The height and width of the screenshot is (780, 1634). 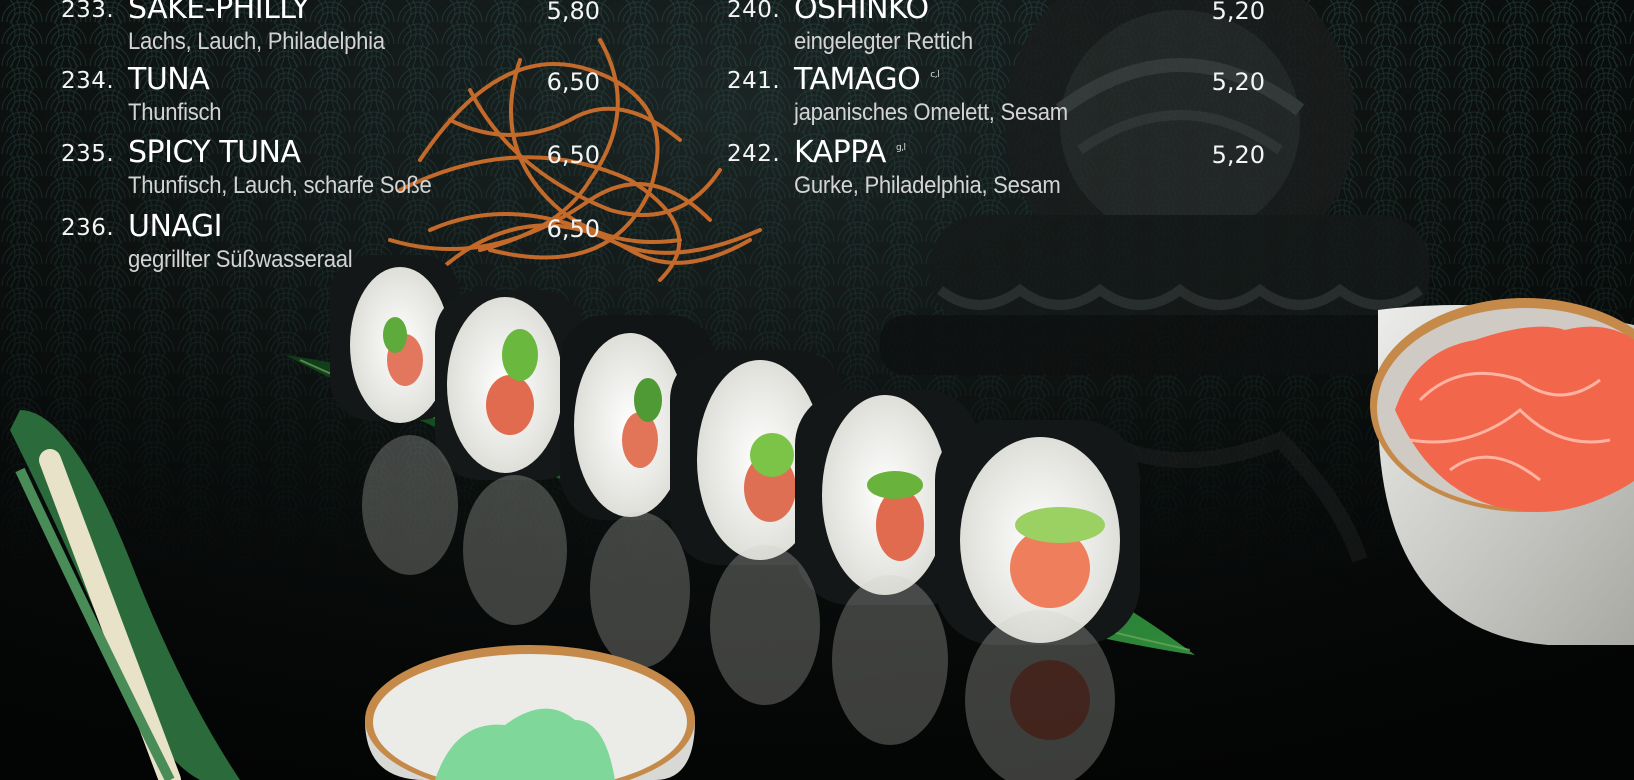 What do you see at coordinates (754, 154) in the screenshot?
I see `item-number: 242.` at bounding box center [754, 154].